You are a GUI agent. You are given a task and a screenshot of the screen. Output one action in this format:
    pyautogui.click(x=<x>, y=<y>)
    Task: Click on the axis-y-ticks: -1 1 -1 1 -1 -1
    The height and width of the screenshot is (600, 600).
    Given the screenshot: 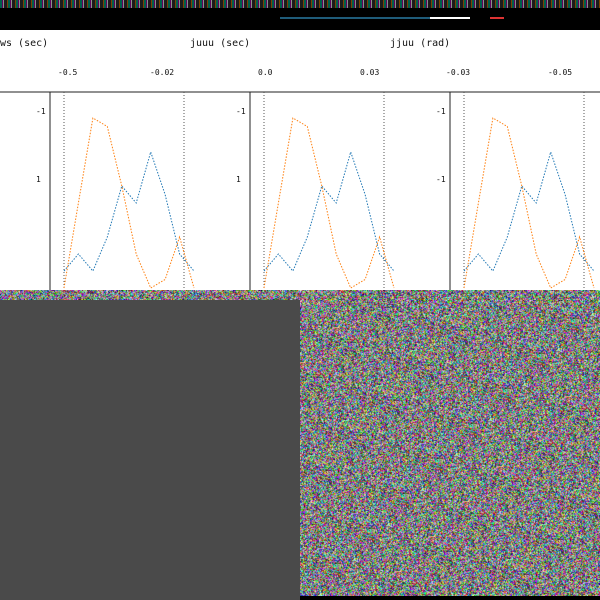 What is the action you would take?
    pyautogui.click(x=241, y=145)
    